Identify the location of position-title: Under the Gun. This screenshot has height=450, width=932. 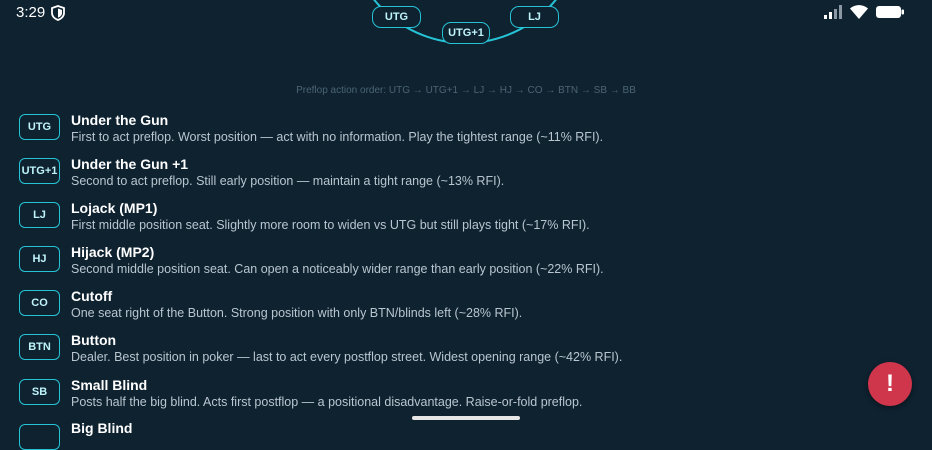
(120, 120).